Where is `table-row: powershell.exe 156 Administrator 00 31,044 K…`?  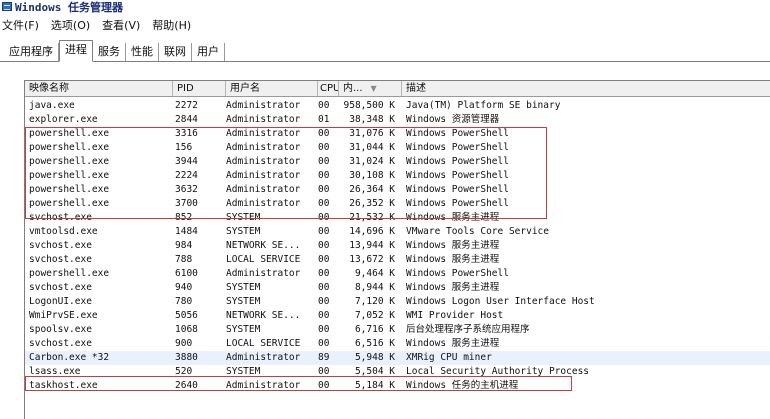
table-row: powershell.exe 156 Administrator 00 31,044 K… is located at coordinates (397, 148).